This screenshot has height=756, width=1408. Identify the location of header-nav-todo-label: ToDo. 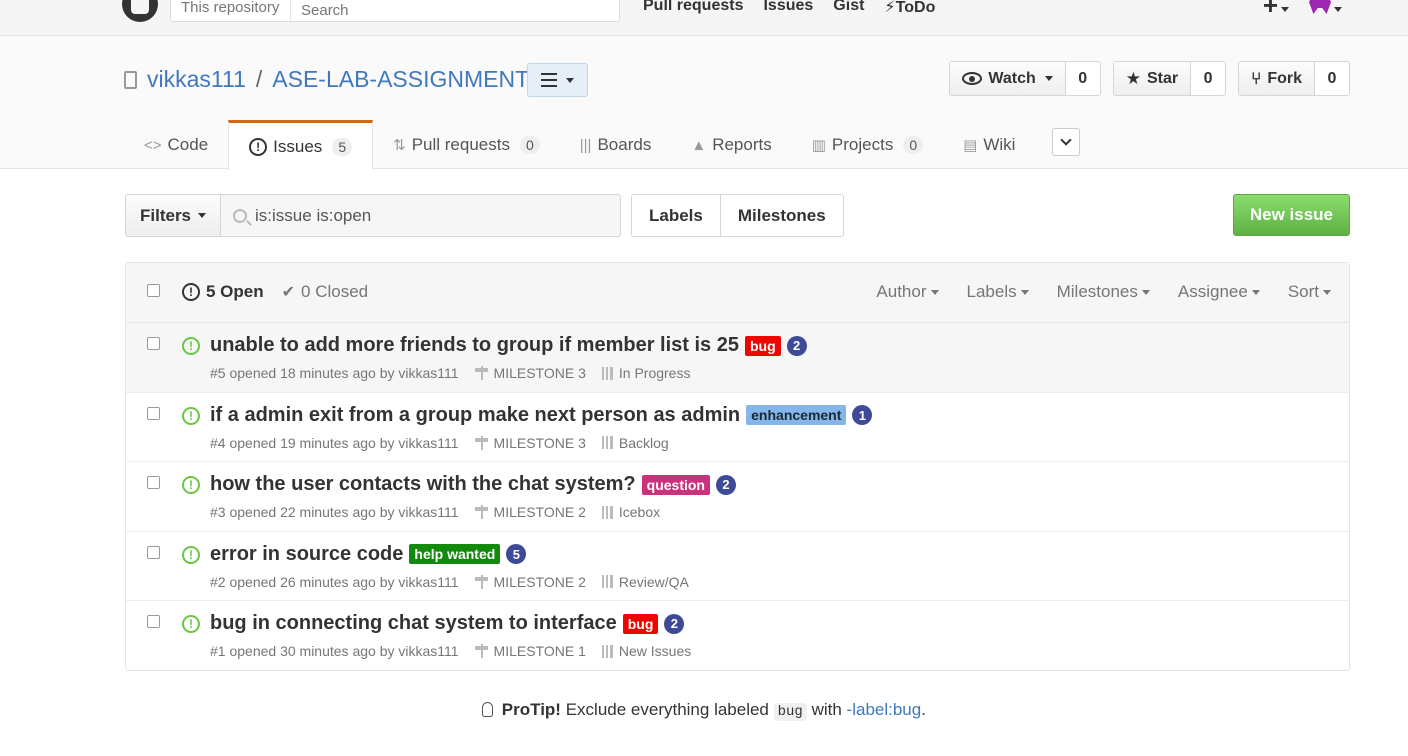
(915, 8).